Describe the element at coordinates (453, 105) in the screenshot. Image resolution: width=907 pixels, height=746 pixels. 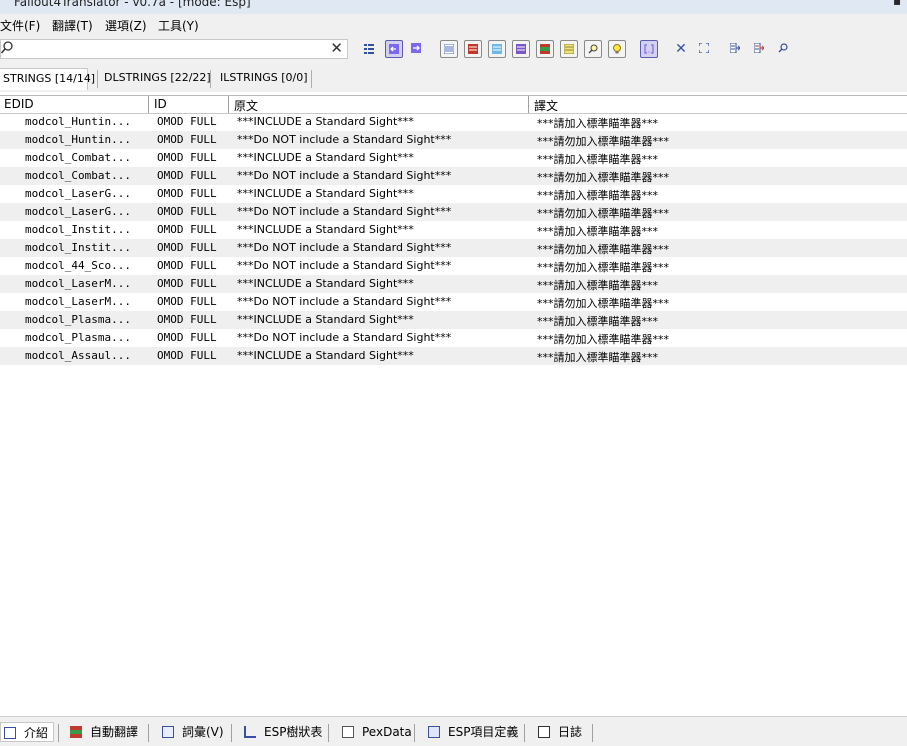
I see `table-header: EDID ID 原文 譯文` at that location.